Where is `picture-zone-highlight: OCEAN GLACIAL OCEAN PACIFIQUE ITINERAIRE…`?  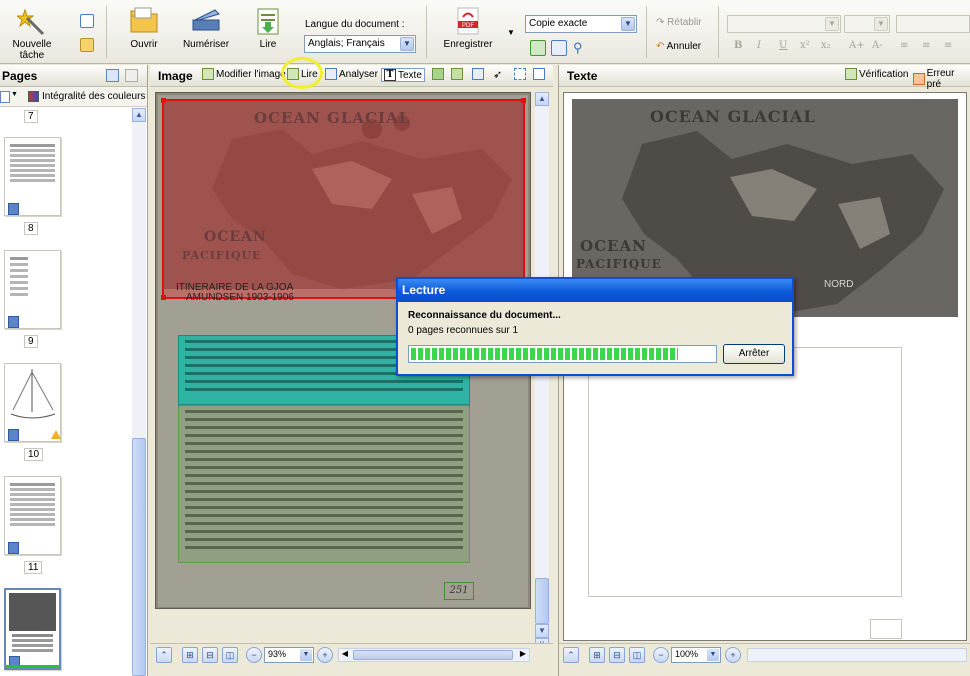
picture-zone-highlight: OCEAN GLACIAL OCEAN PACIFIQUE ITINERAIRE… is located at coordinates (343, 200).